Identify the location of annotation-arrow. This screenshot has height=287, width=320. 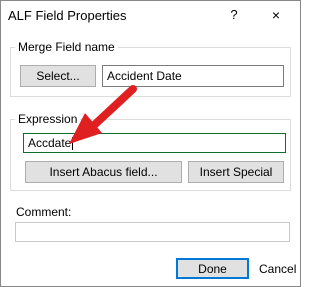
(103, 114).